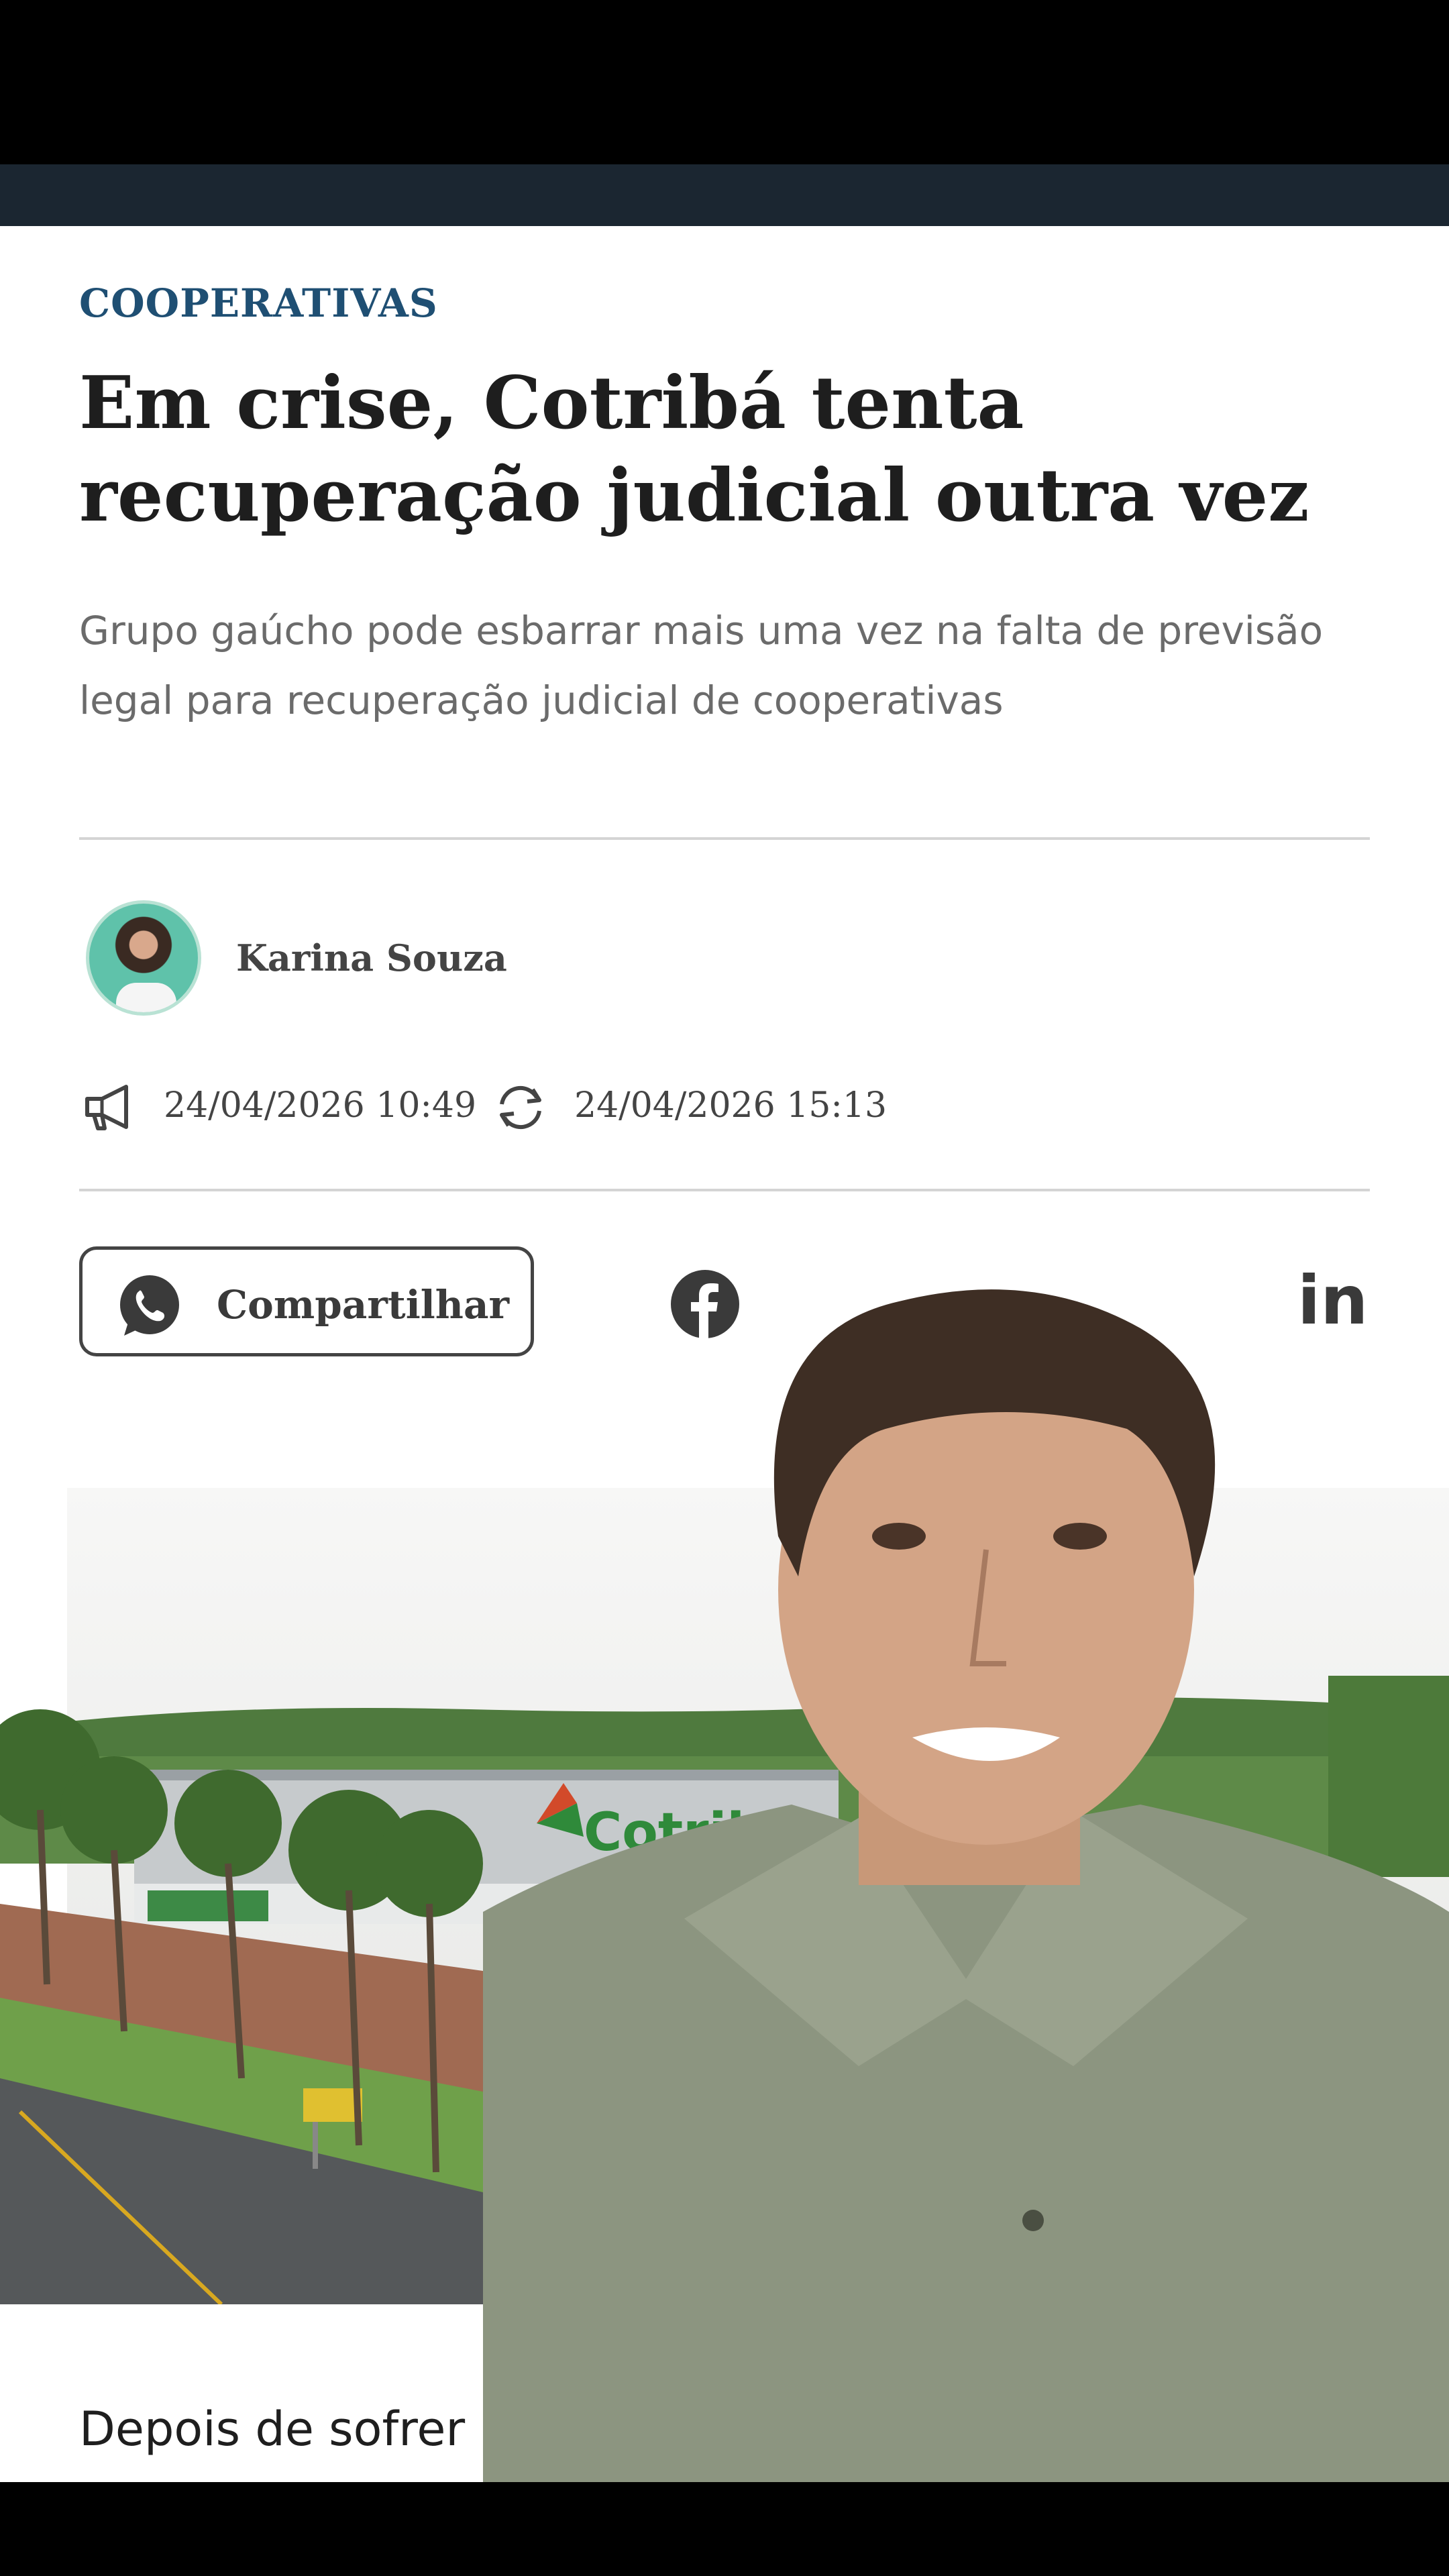 This screenshot has width=1449, height=2576. What do you see at coordinates (258, 303) in the screenshot?
I see `section-kicker: COOPERATIVAS` at bounding box center [258, 303].